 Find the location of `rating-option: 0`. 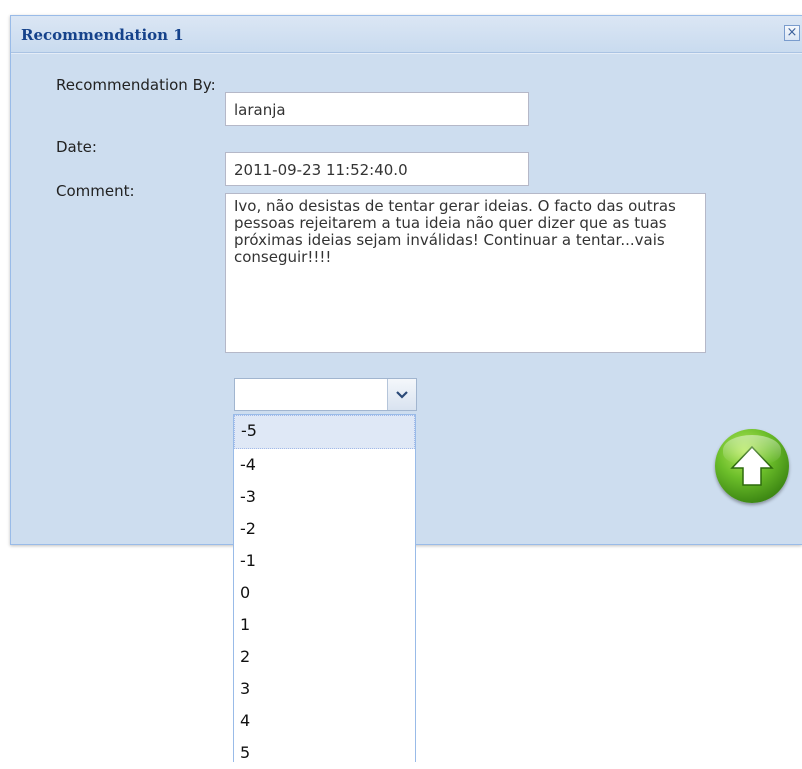

rating-option: 0 is located at coordinates (324, 593).